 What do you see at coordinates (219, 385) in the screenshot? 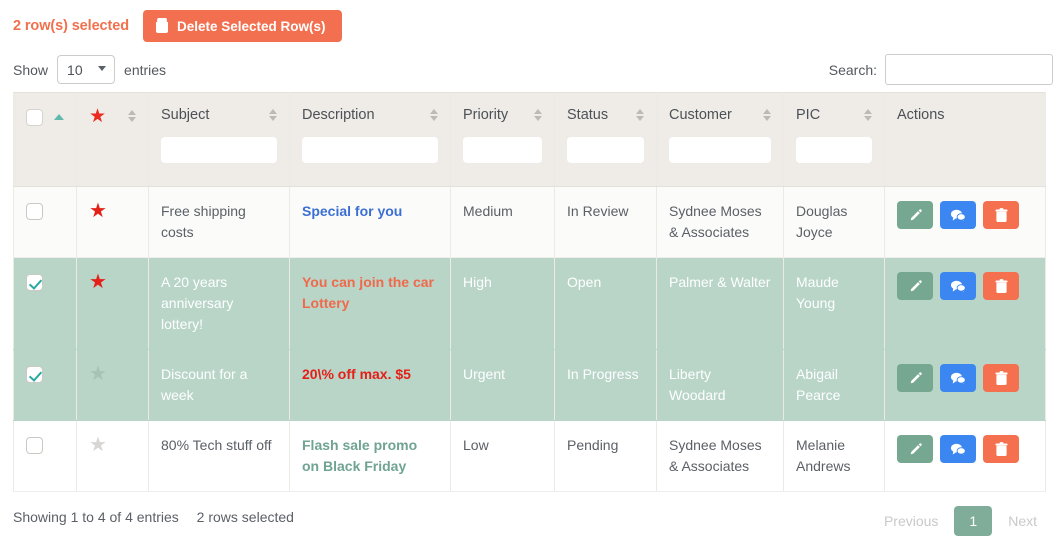
I see `subject-cell: Discount for a week` at bounding box center [219, 385].